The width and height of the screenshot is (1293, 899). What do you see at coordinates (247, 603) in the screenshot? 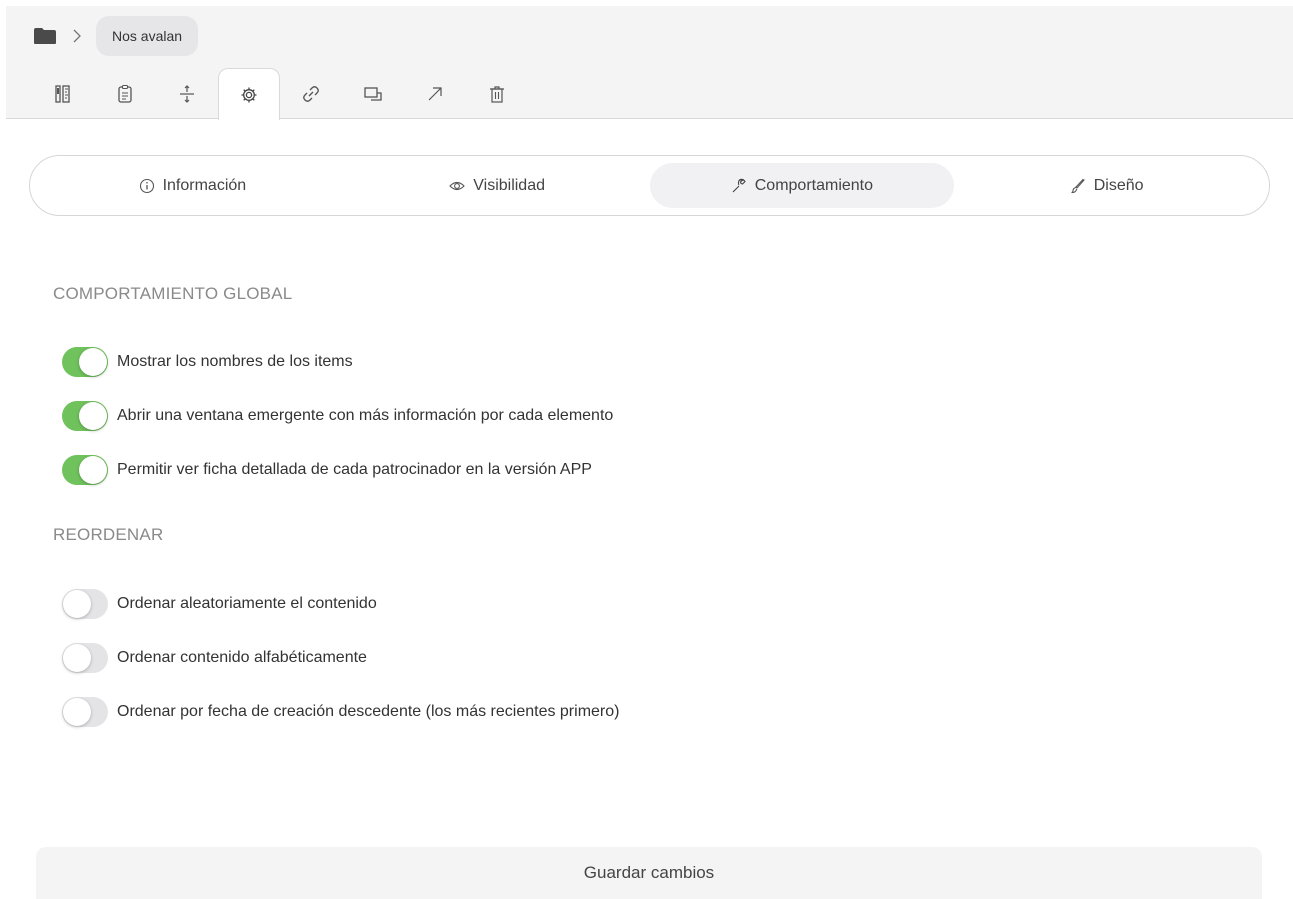
I see `option-label: Ordenar aleatoriamente el contenido` at bounding box center [247, 603].